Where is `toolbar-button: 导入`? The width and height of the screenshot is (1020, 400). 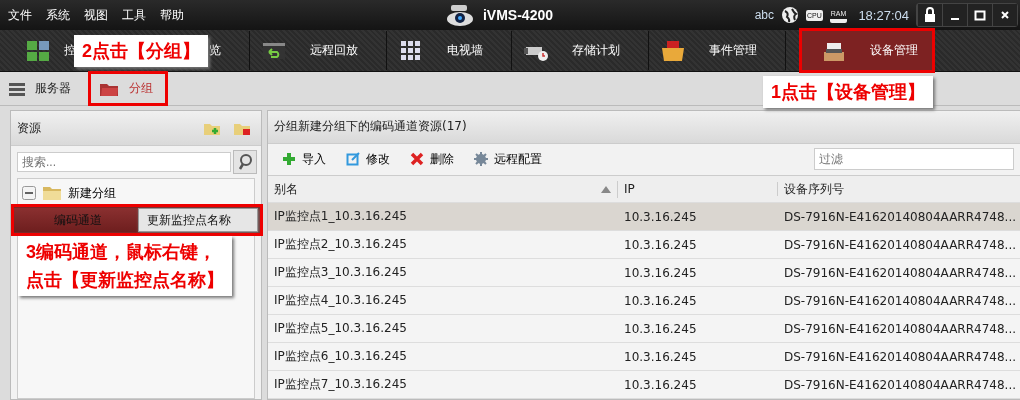 toolbar-button: 导入 is located at coordinates (304, 159).